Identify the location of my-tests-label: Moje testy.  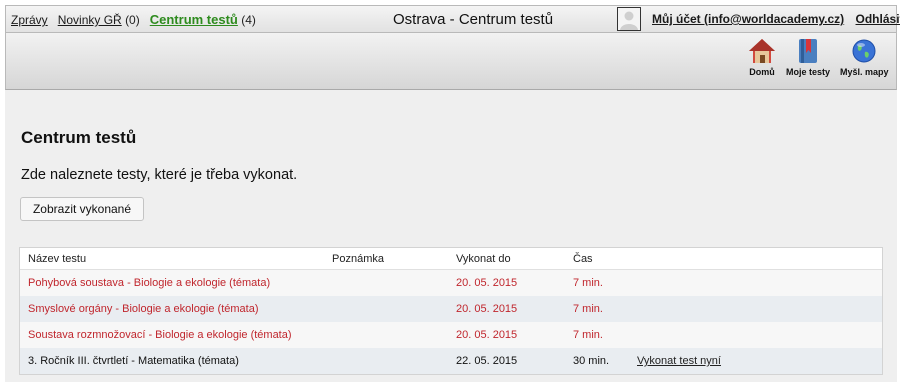
(808, 72).